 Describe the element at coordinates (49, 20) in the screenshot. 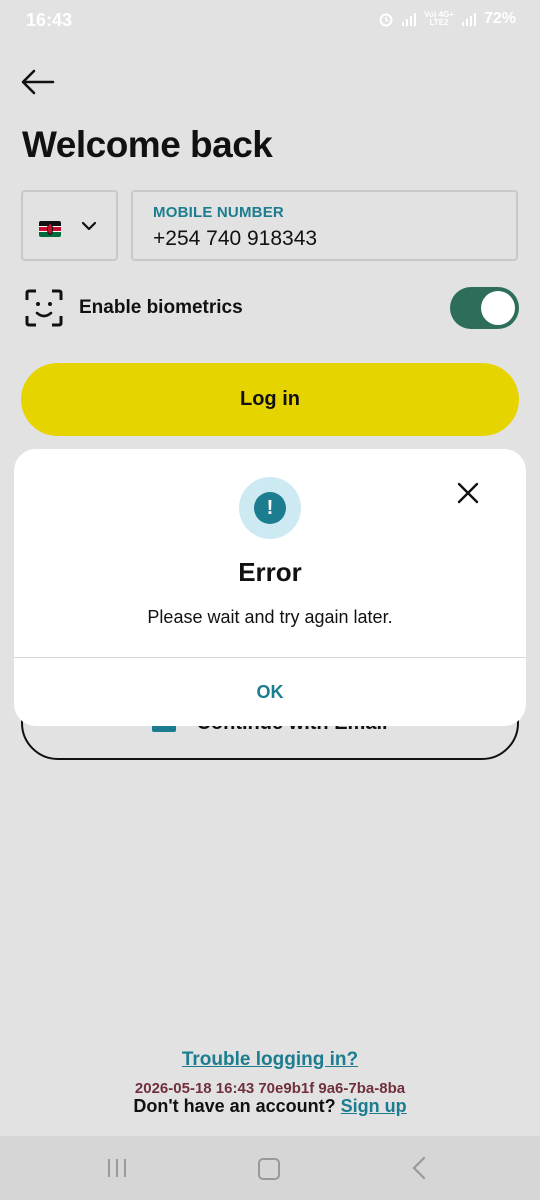

I see `status-time: 16:43` at that location.